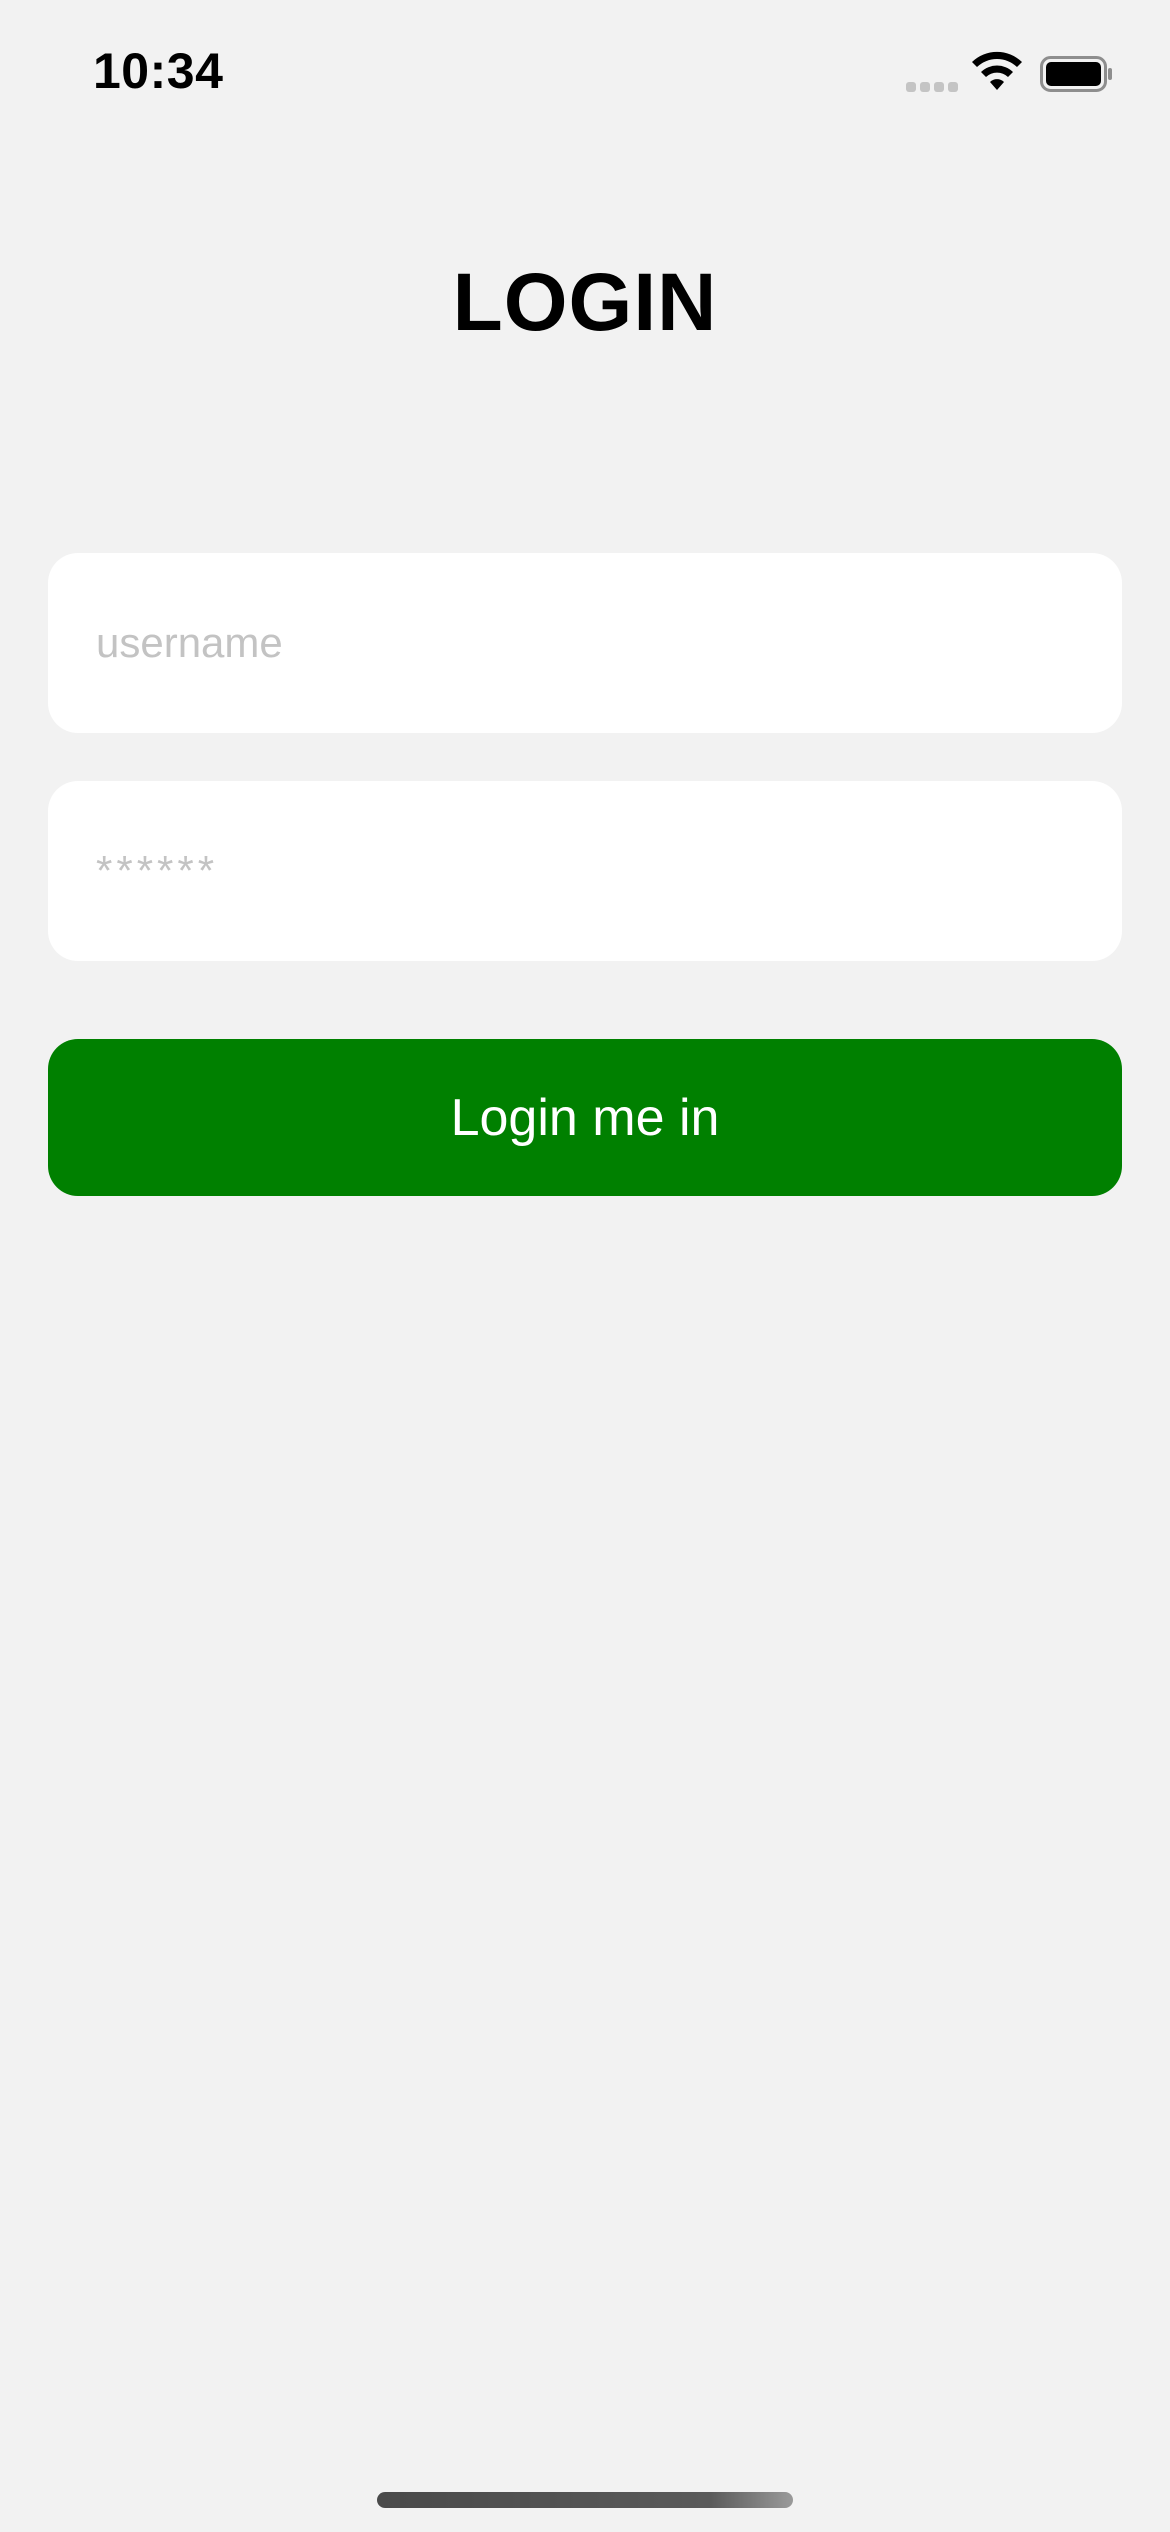  I want to click on password-field, so click(585, 871).